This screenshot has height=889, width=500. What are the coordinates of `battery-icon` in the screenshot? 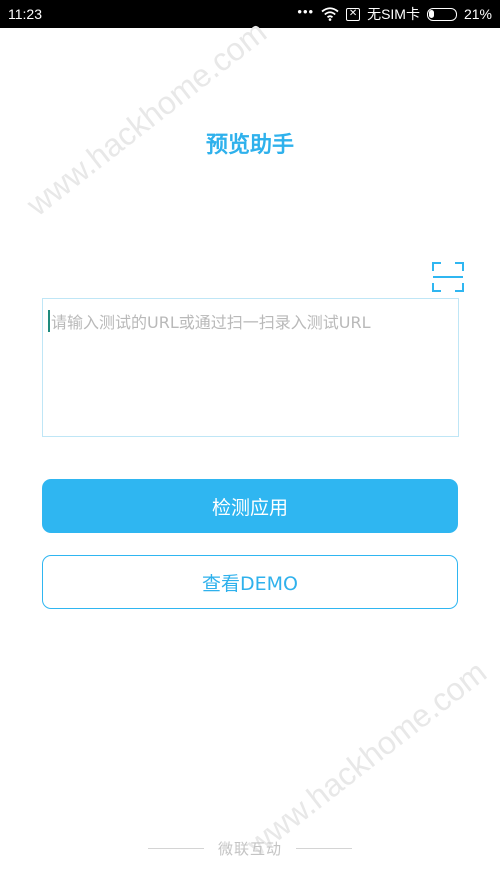 It's located at (441, 14).